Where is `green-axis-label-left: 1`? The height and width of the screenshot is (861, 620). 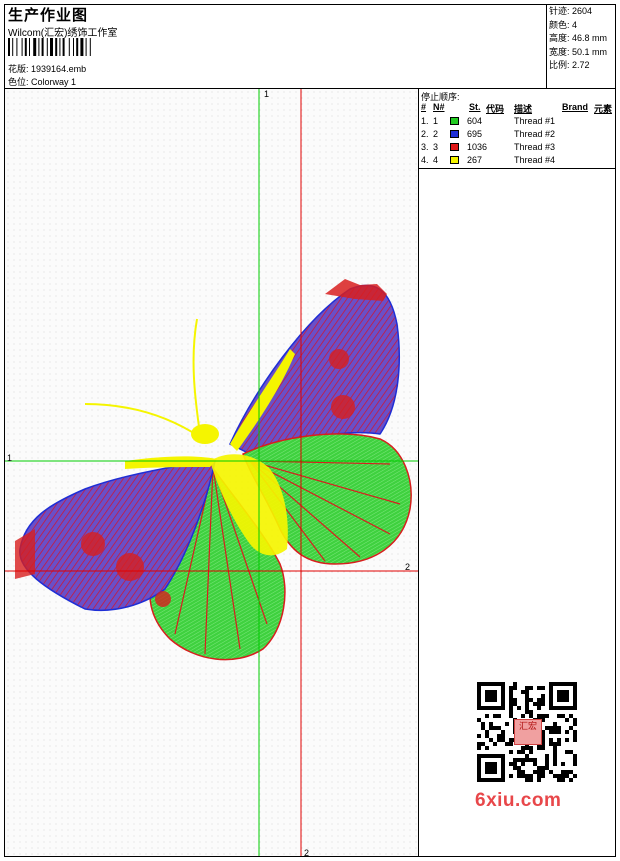 green-axis-label-left: 1 is located at coordinates (10, 458).